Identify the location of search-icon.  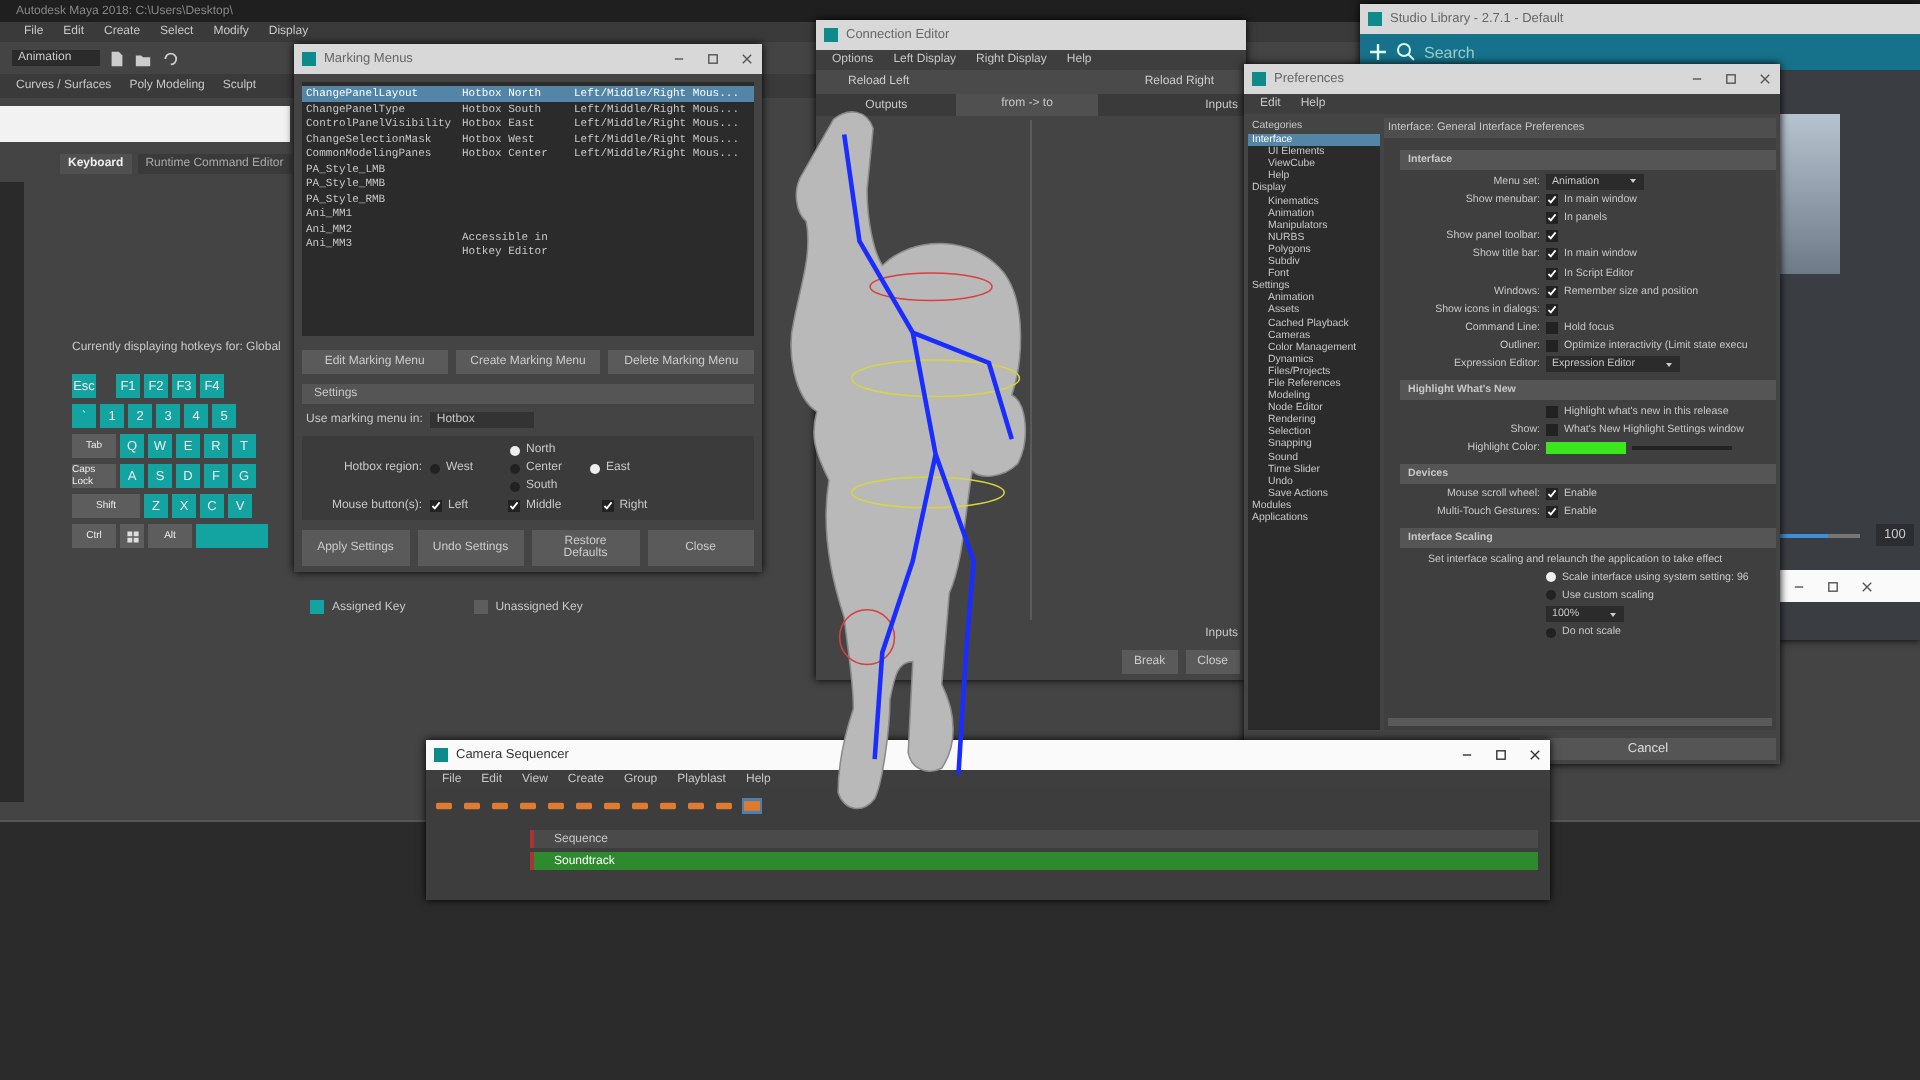
(1406, 52).